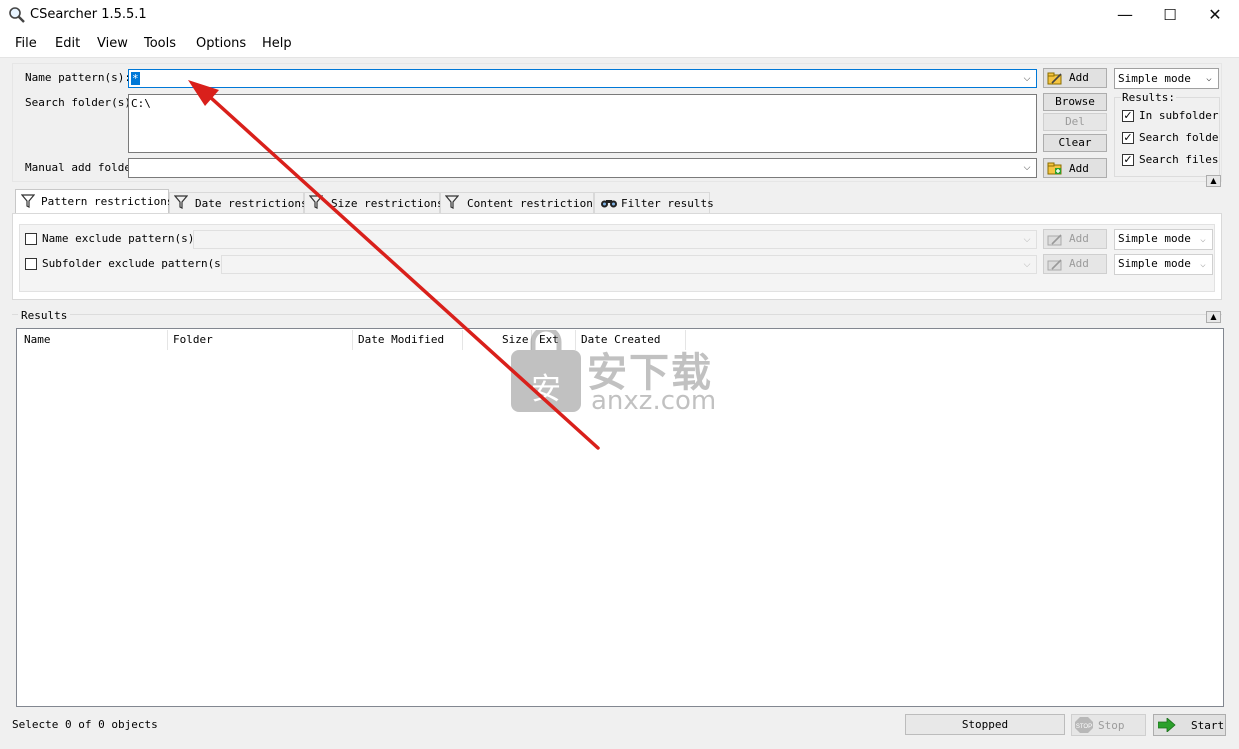  Describe the element at coordinates (138, 263) in the screenshot. I see `subfolder-exclude-label: Subfolder exclude pattern(s):` at that location.